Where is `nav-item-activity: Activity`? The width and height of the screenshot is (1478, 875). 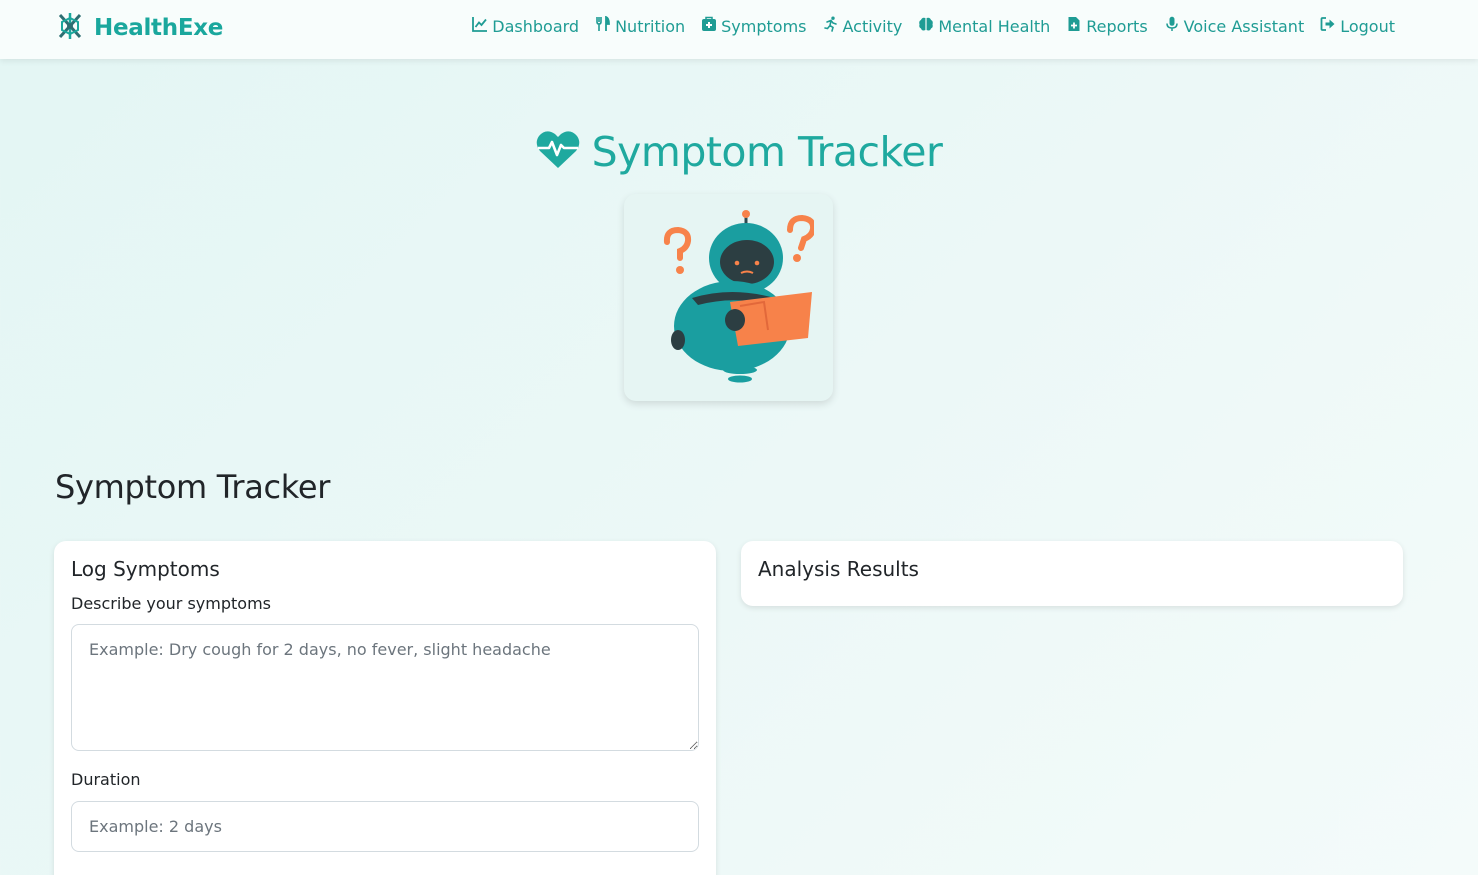
nav-item-activity: Activity is located at coordinates (863, 26).